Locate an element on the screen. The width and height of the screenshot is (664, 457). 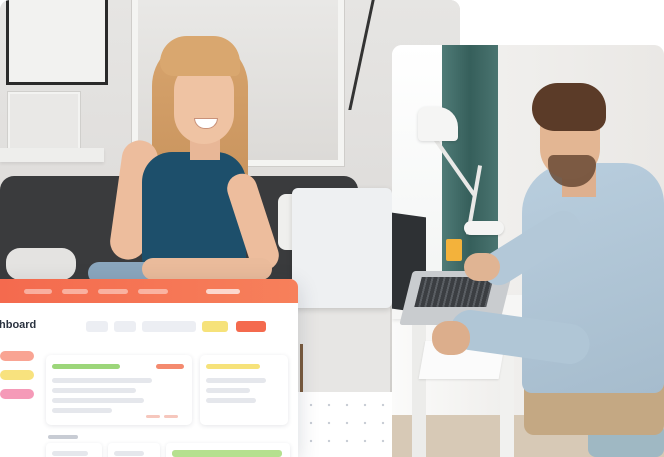
laptop is located at coordinates (342, 248).